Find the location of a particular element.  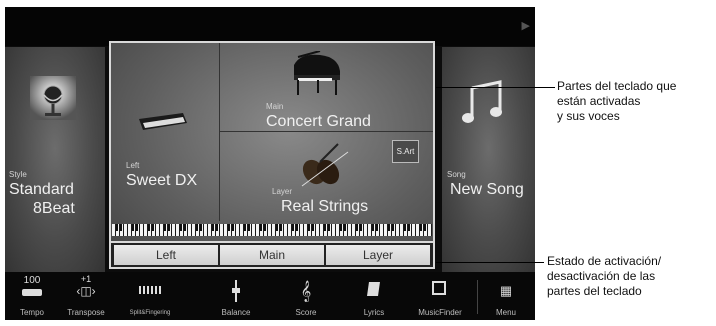

main-part-cell: Main Concert Grand is located at coordinates (326, 87).